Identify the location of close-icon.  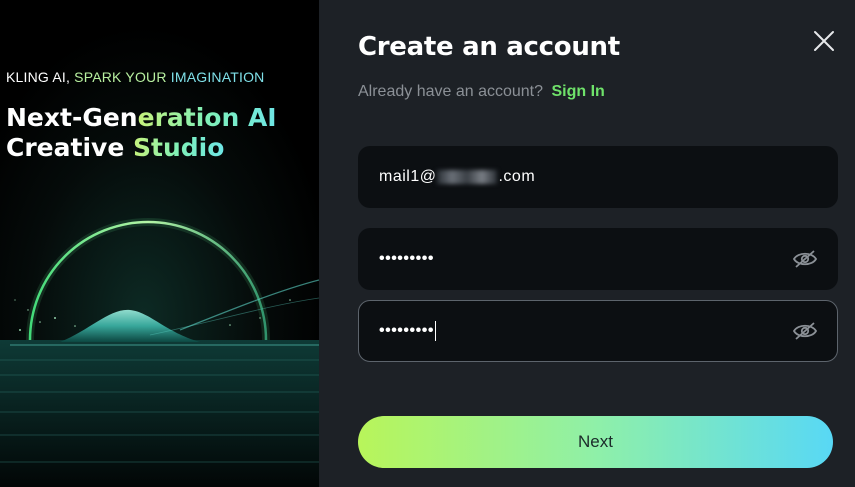
(824, 41).